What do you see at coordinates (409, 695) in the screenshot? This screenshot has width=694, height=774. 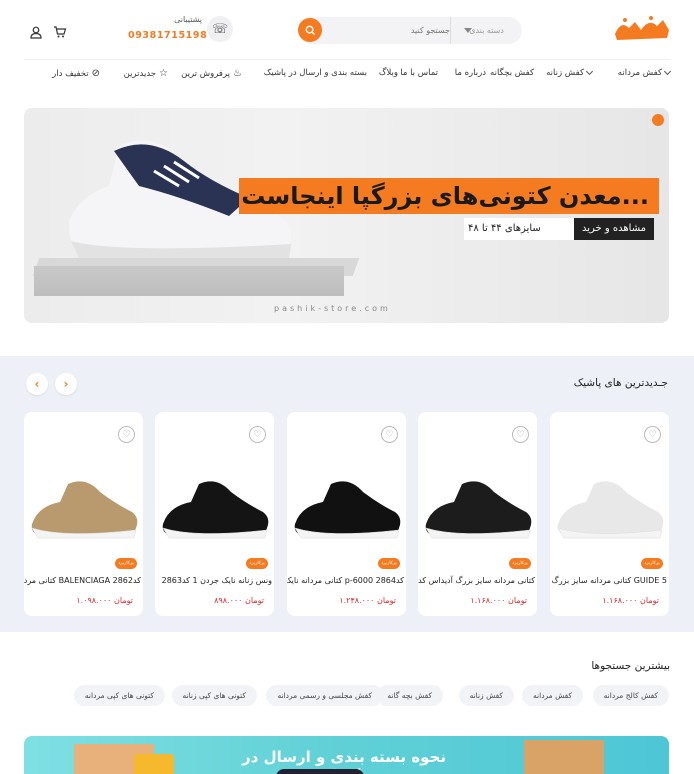 I see `search-chip: کفش بچه گانه` at bounding box center [409, 695].